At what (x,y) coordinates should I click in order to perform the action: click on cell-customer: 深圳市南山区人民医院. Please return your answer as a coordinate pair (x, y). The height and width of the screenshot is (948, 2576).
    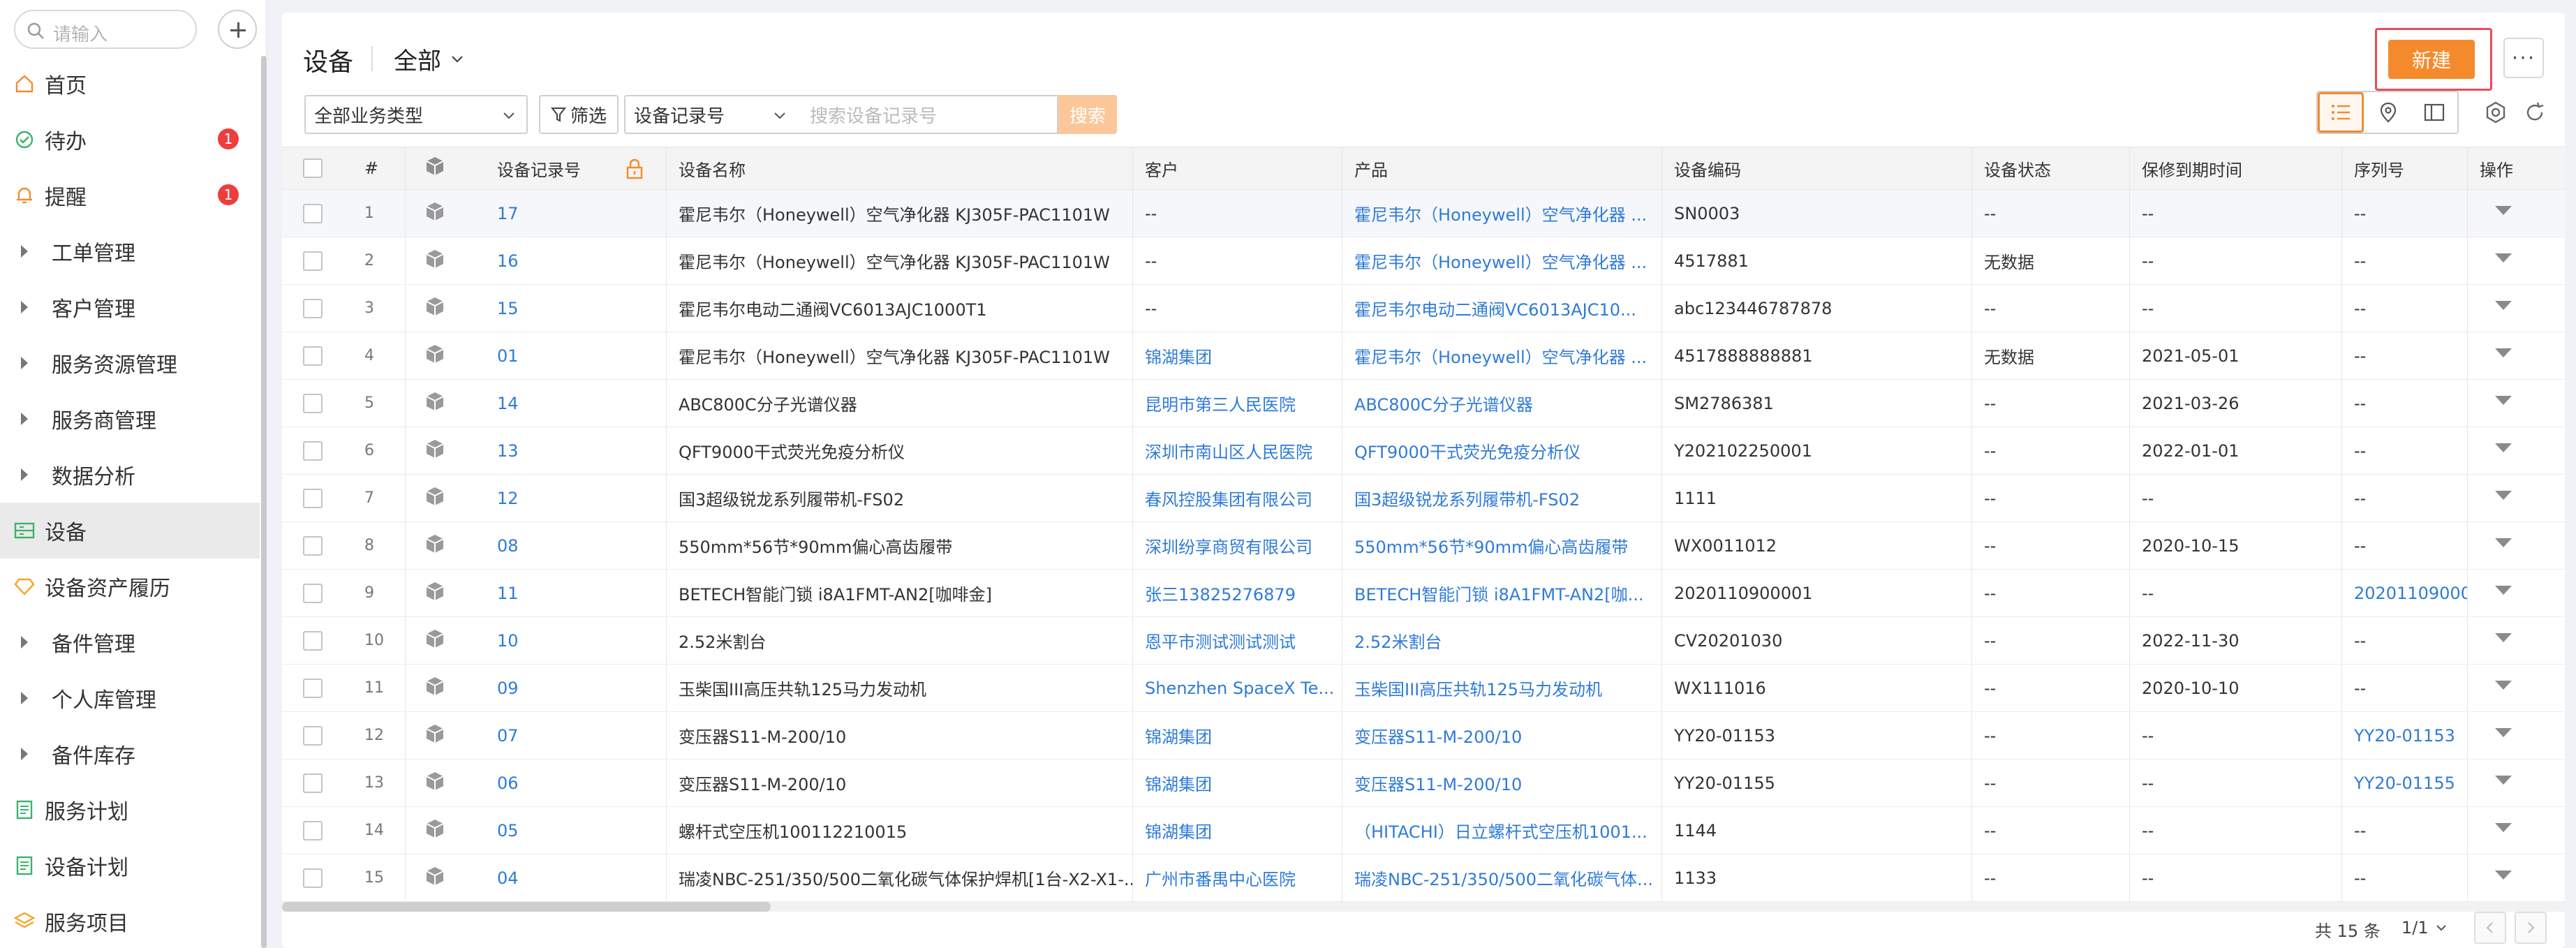
    Looking at the image, I should click on (1237, 450).